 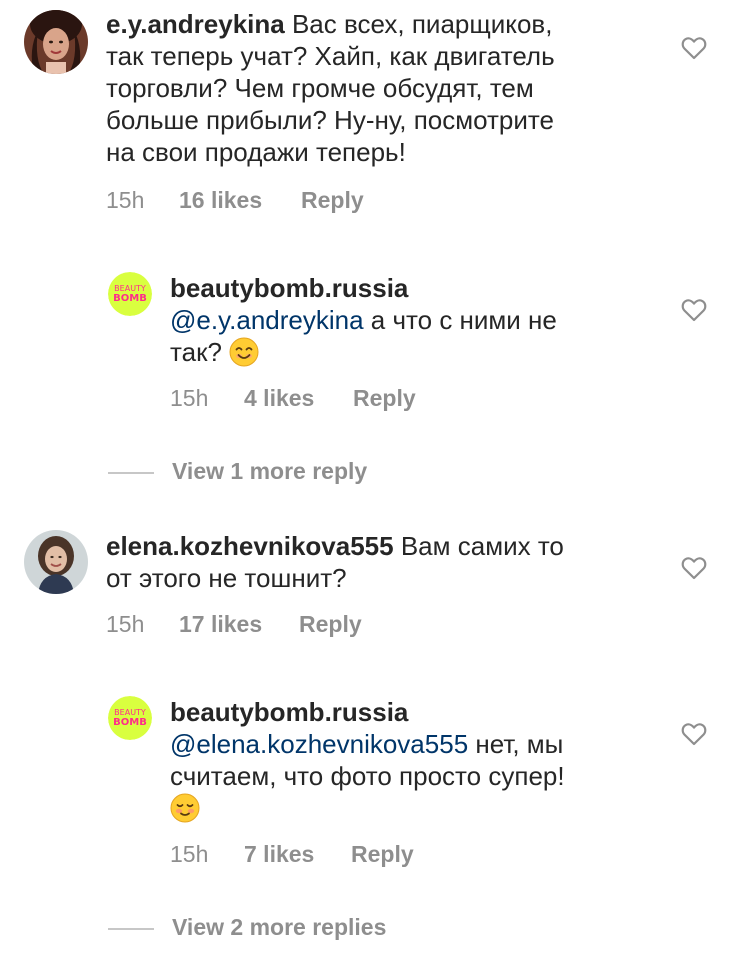 I want to click on view-more-label: View 1 more reply, so click(x=270, y=471).